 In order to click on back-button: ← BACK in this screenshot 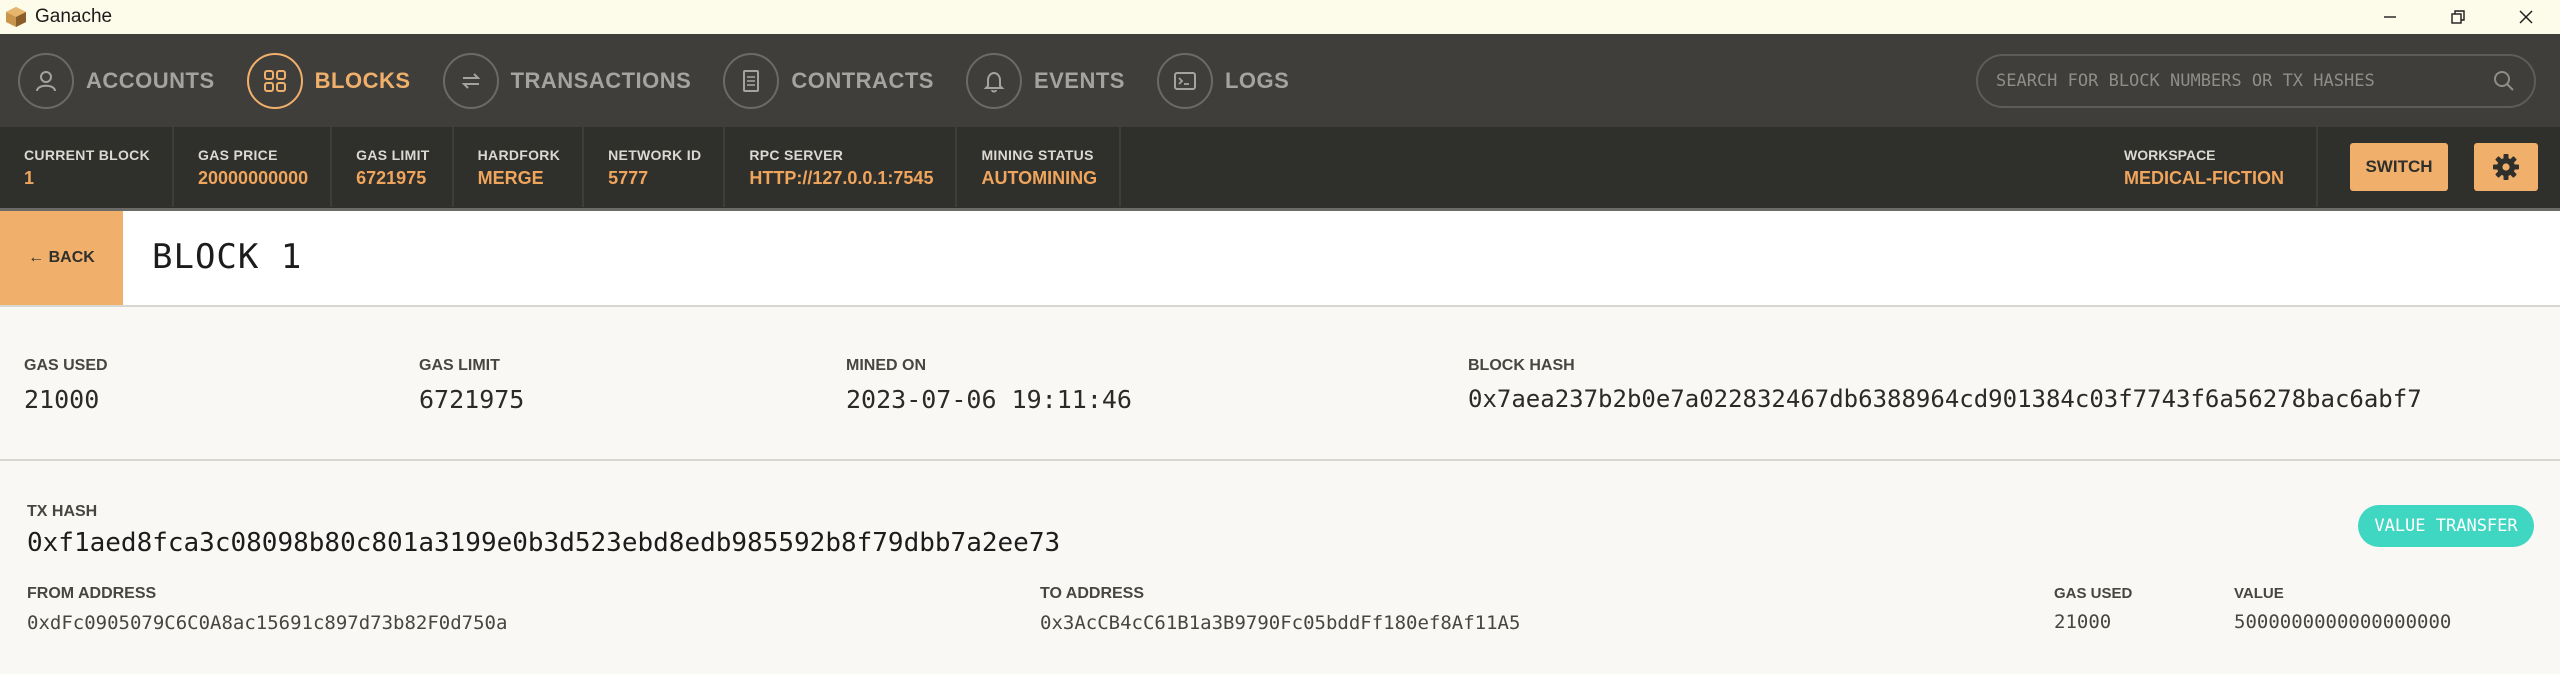, I will do `click(61, 258)`.